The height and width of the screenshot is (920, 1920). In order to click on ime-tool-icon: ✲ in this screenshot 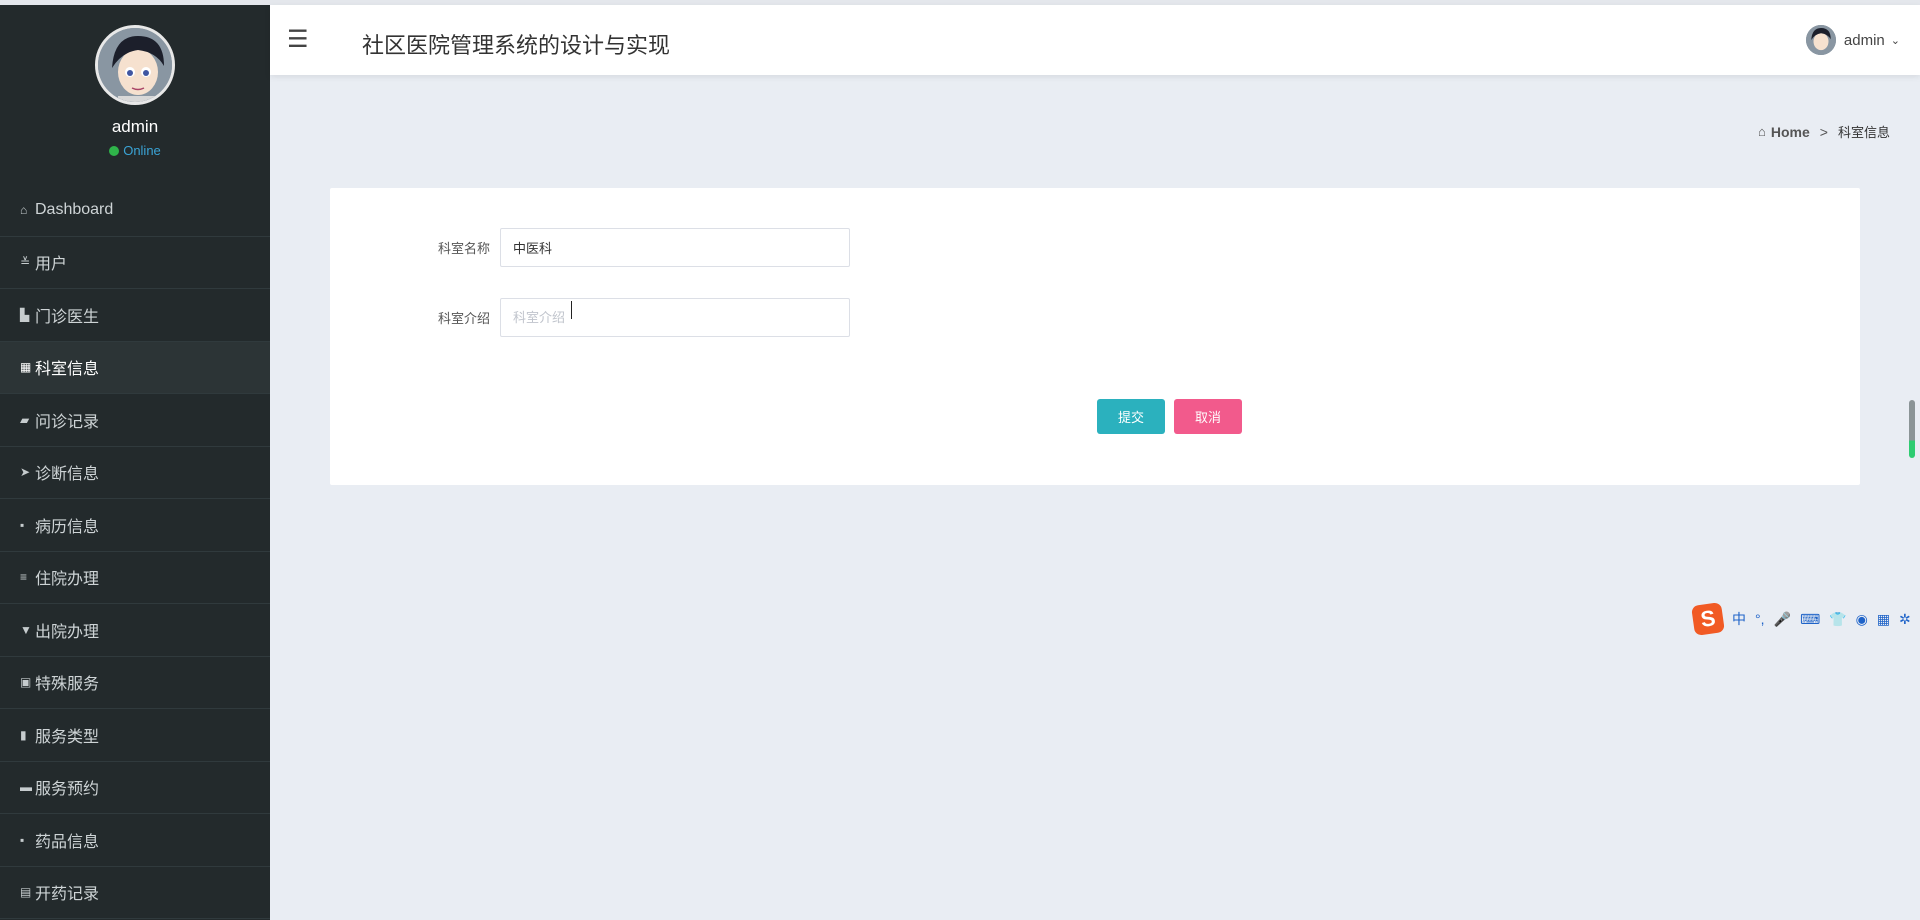, I will do `click(1905, 619)`.